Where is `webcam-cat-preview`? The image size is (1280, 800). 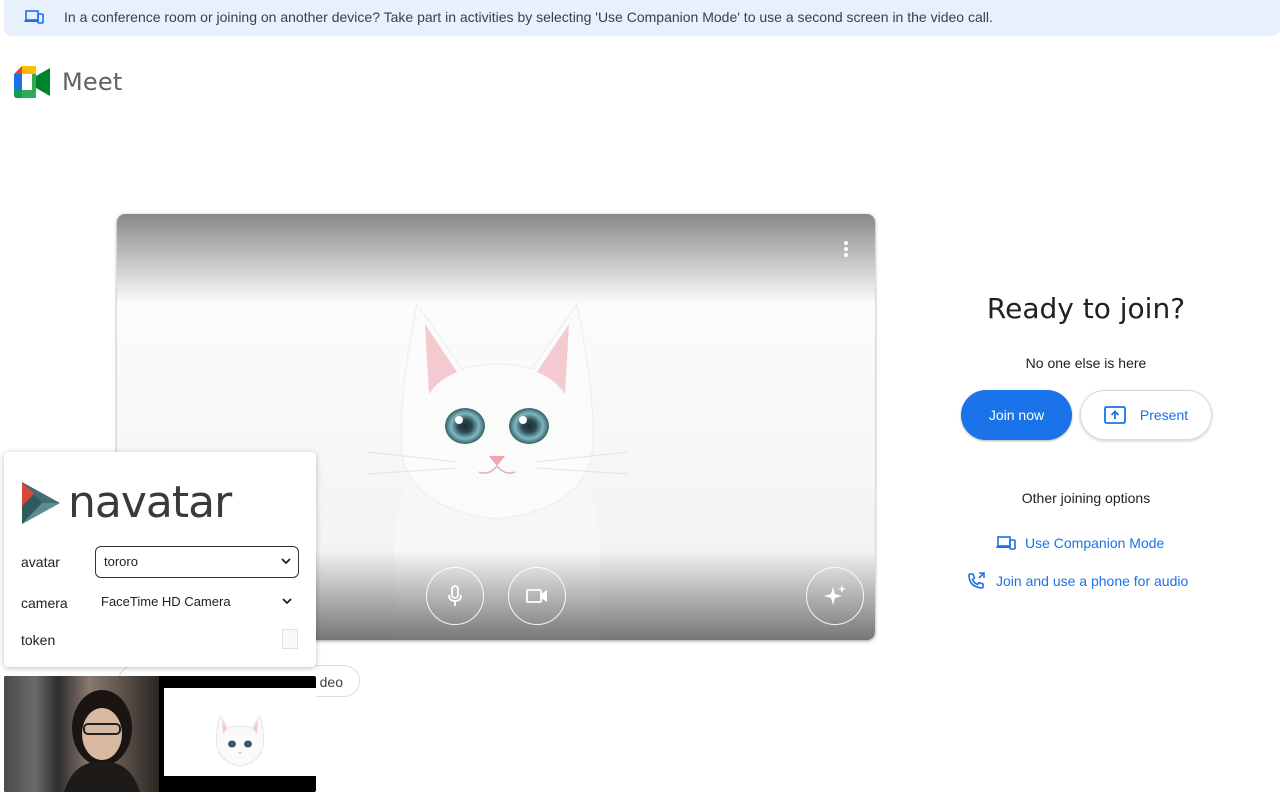 webcam-cat-preview is located at coordinates (240, 732).